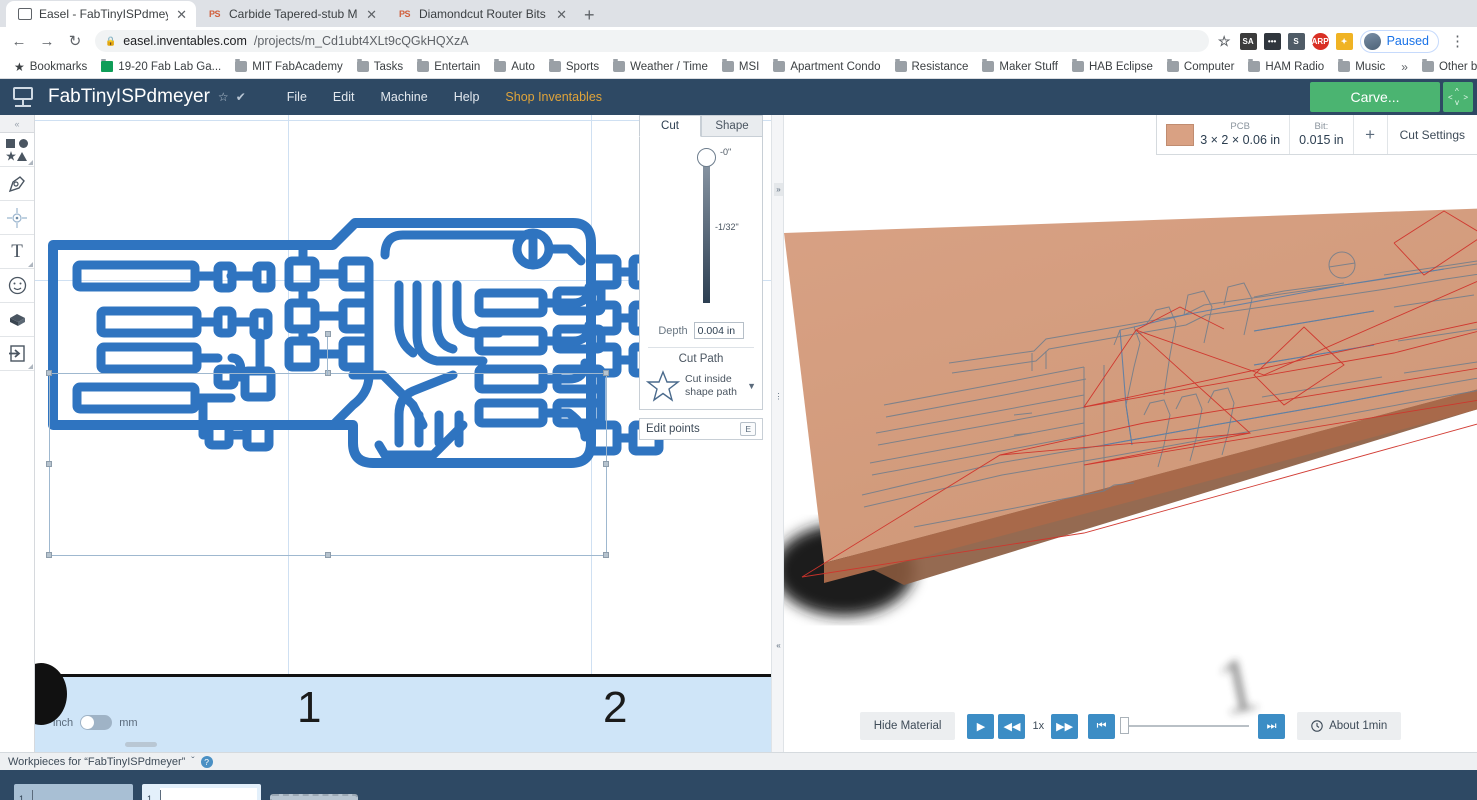 This screenshot has width=1477, height=800. I want to click on bookmark-item: Music, so click(1361, 67).